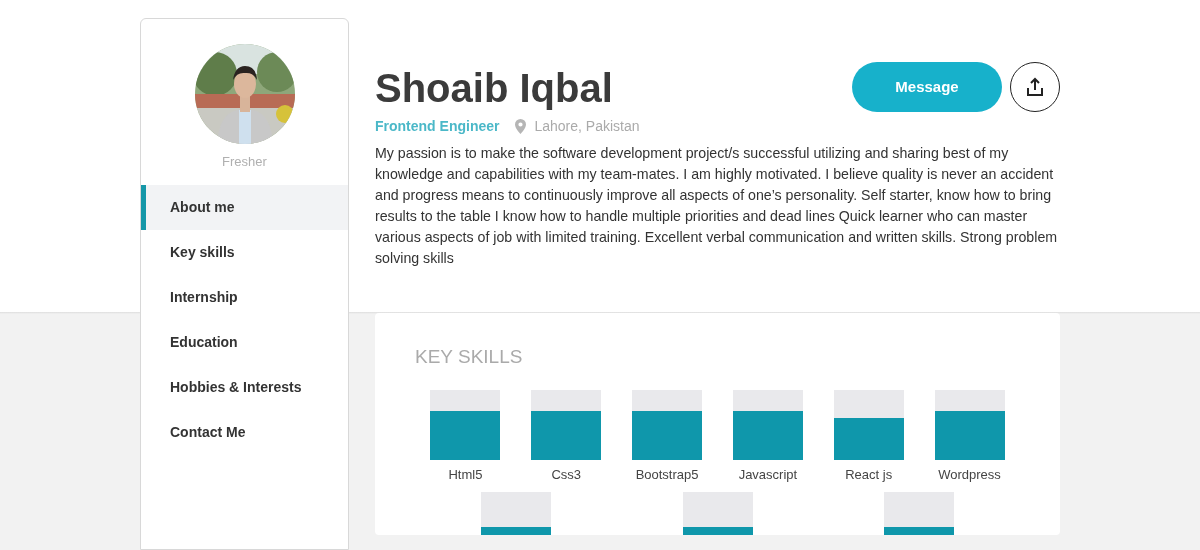  Describe the element at coordinates (244, 387) in the screenshot. I see `sidebar-item: Hobbies & Interests` at that location.